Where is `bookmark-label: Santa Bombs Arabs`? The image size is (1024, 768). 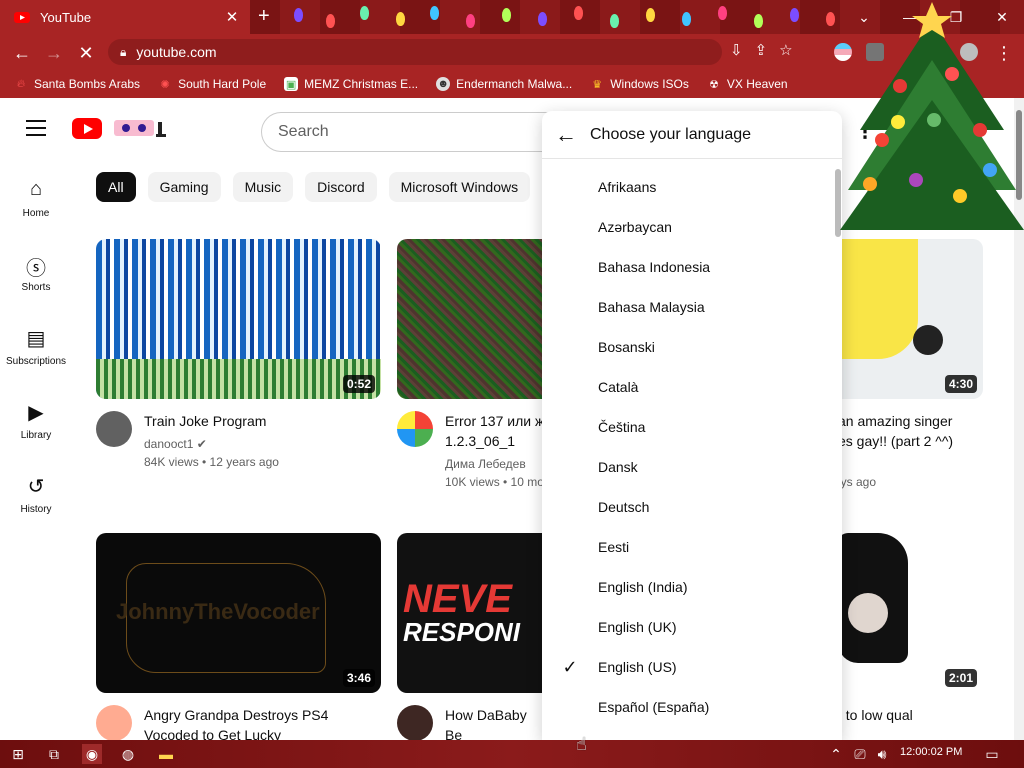
bookmark-label: Santa Bombs Arabs is located at coordinates (87, 84).